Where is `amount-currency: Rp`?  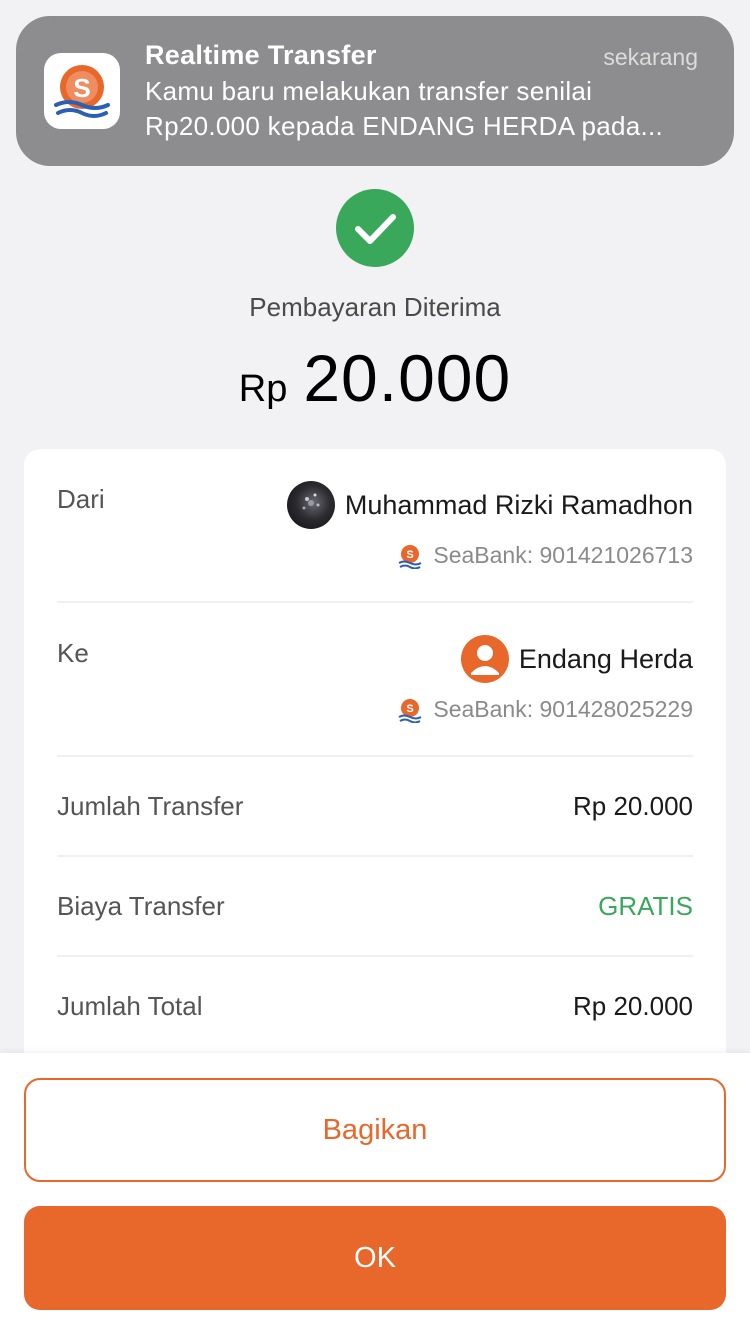 amount-currency: Rp is located at coordinates (263, 389).